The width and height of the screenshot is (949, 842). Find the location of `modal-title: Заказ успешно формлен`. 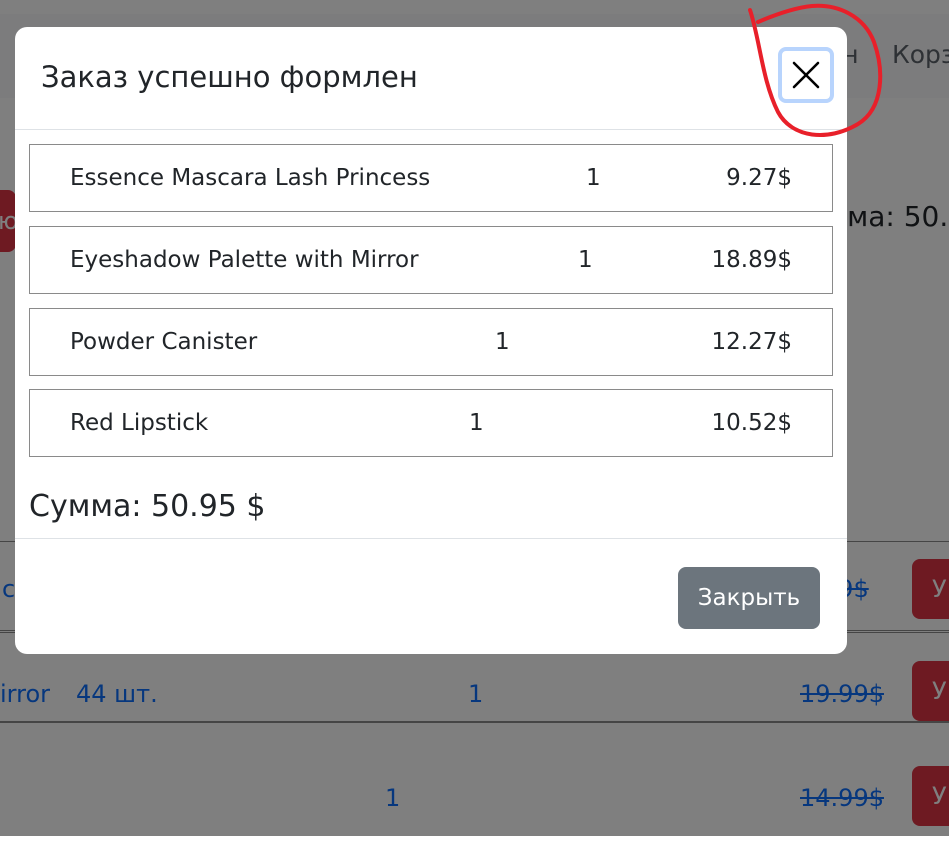

modal-title: Заказ успешно формлен is located at coordinates (229, 77).